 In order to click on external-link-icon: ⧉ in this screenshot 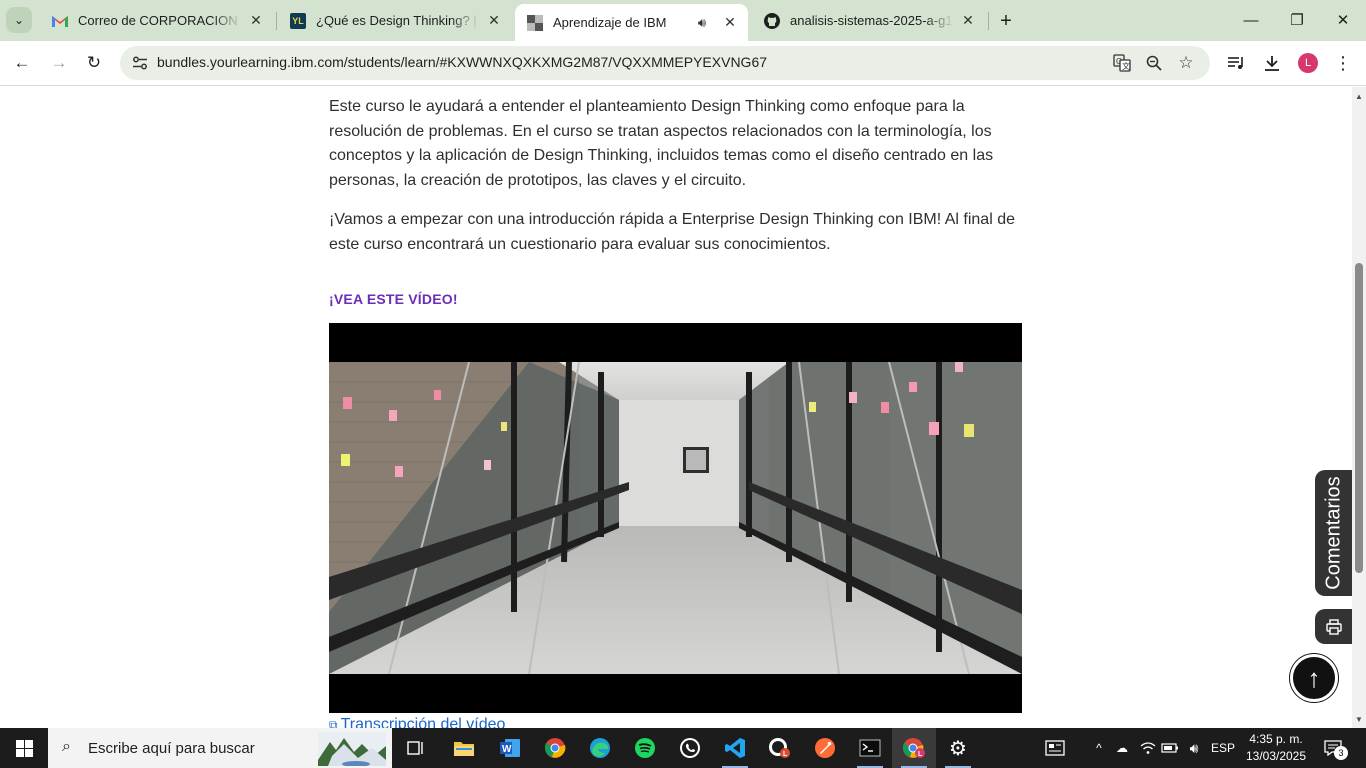, I will do `click(333, 723)`.